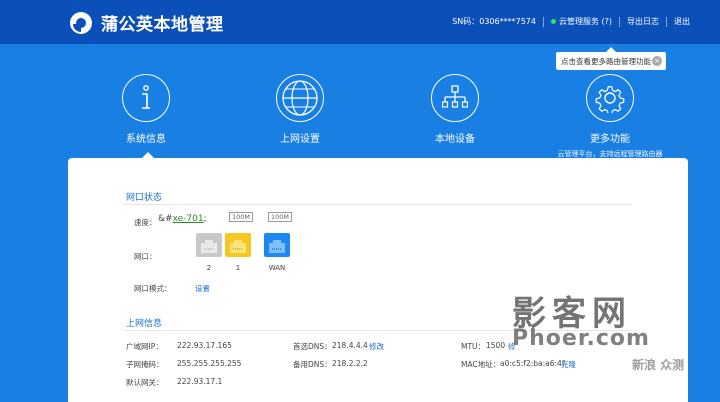 The width and height of the screenshot is (720, 402). Describe the element at coordinates (209, 245) in the screenshot. I see `lan-port-2-icon` at that location.